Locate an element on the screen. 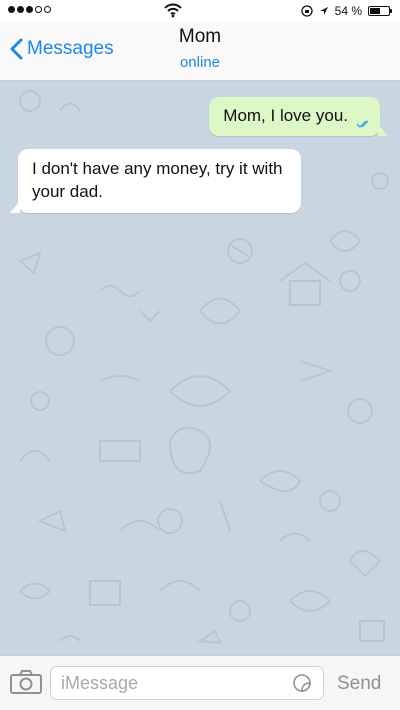  battery-icon is located at coordinates (380, 11).